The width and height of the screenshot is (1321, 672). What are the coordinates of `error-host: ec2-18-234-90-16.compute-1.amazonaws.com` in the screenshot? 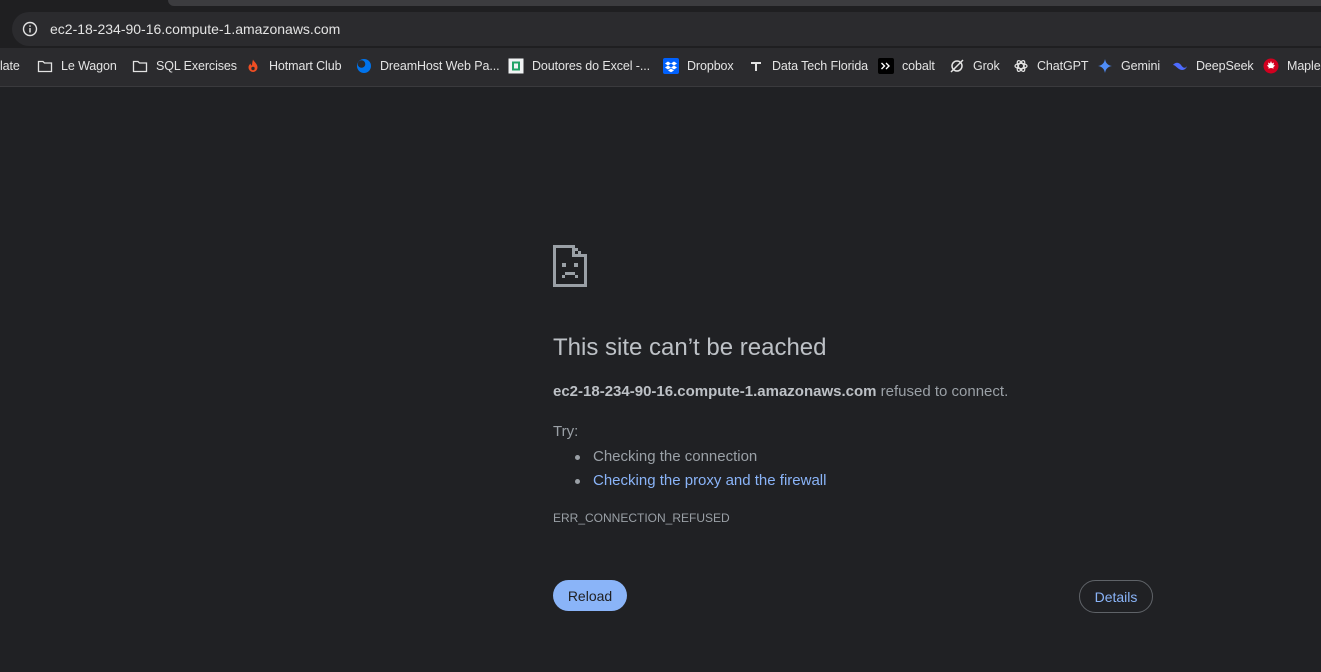 It's located at (715, 391).